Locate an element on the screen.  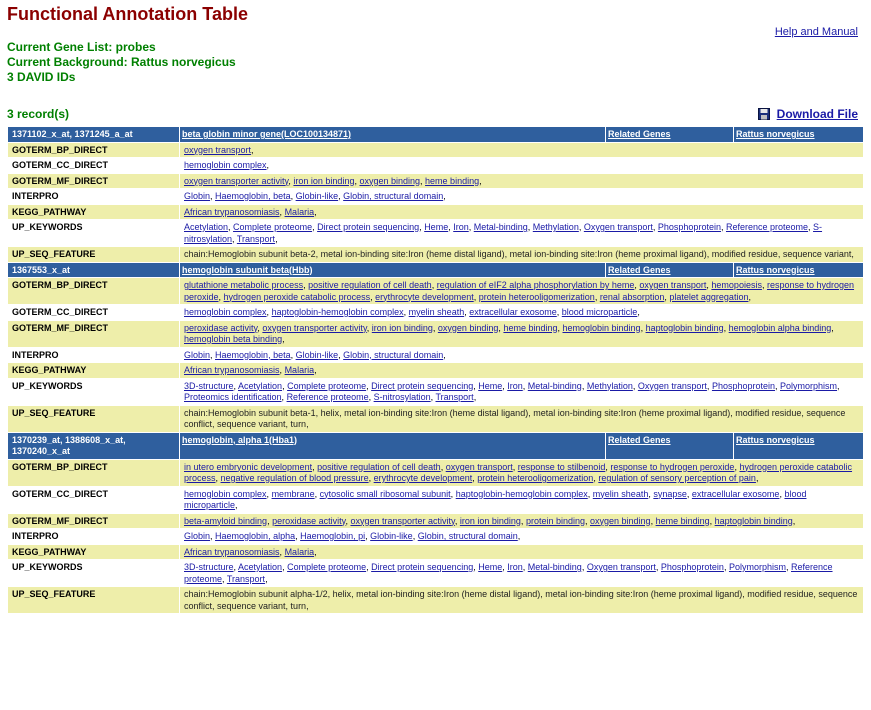
term-link: peroxidase activity is located at coordinates (220, 328).